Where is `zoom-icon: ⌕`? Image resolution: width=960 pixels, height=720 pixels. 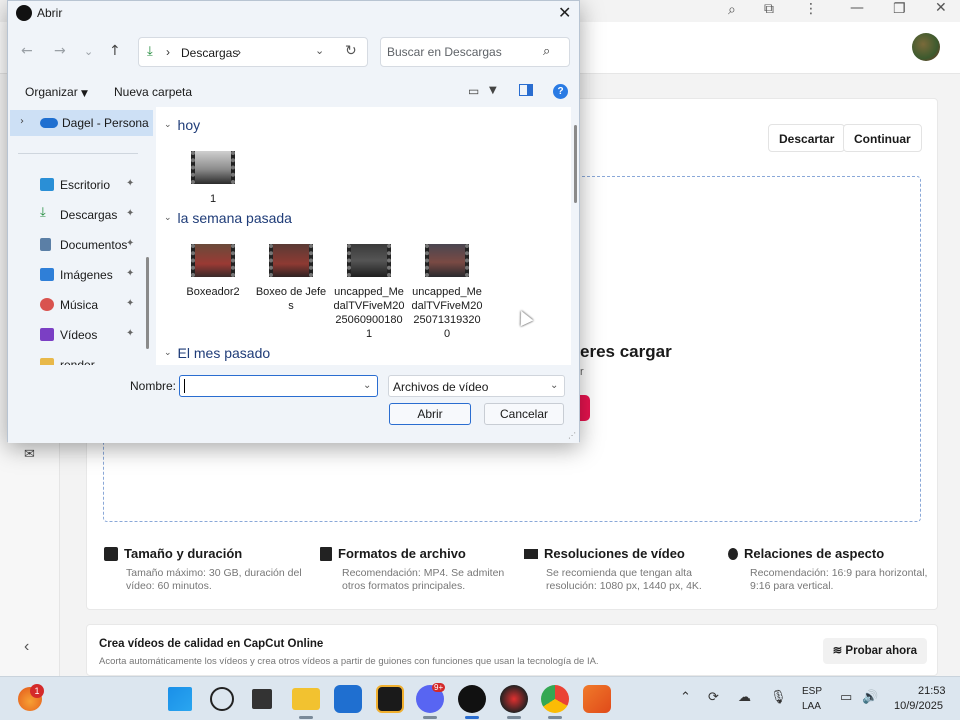
zoom-icon: ⌕ is located at coordinates (732, 10).